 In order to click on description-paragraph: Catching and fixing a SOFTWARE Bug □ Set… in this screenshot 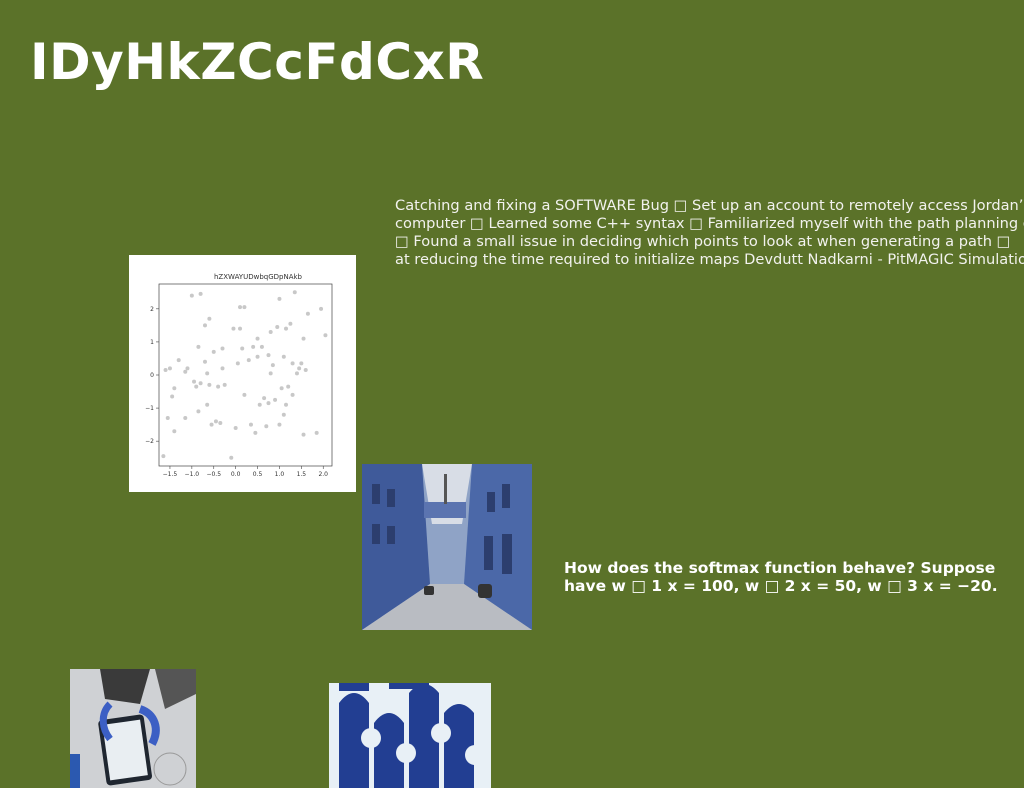, I will do `click(709, 233)`.